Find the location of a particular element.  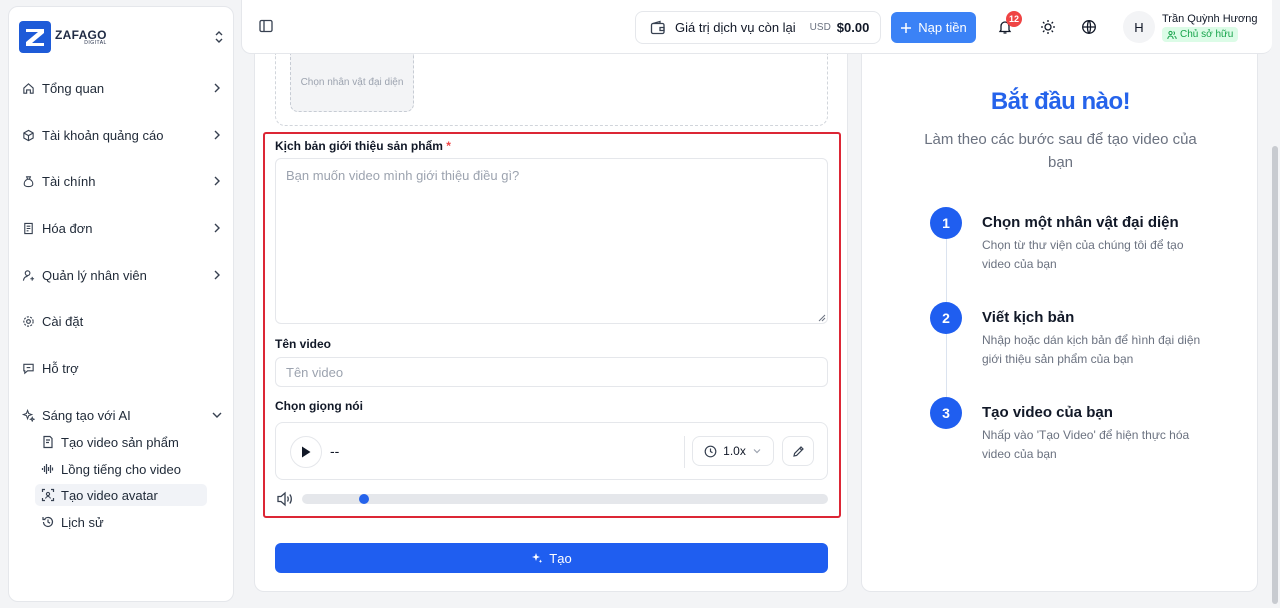

step-title: Chọn một nhân vật đại diện is located at coordinates (1080, 222).